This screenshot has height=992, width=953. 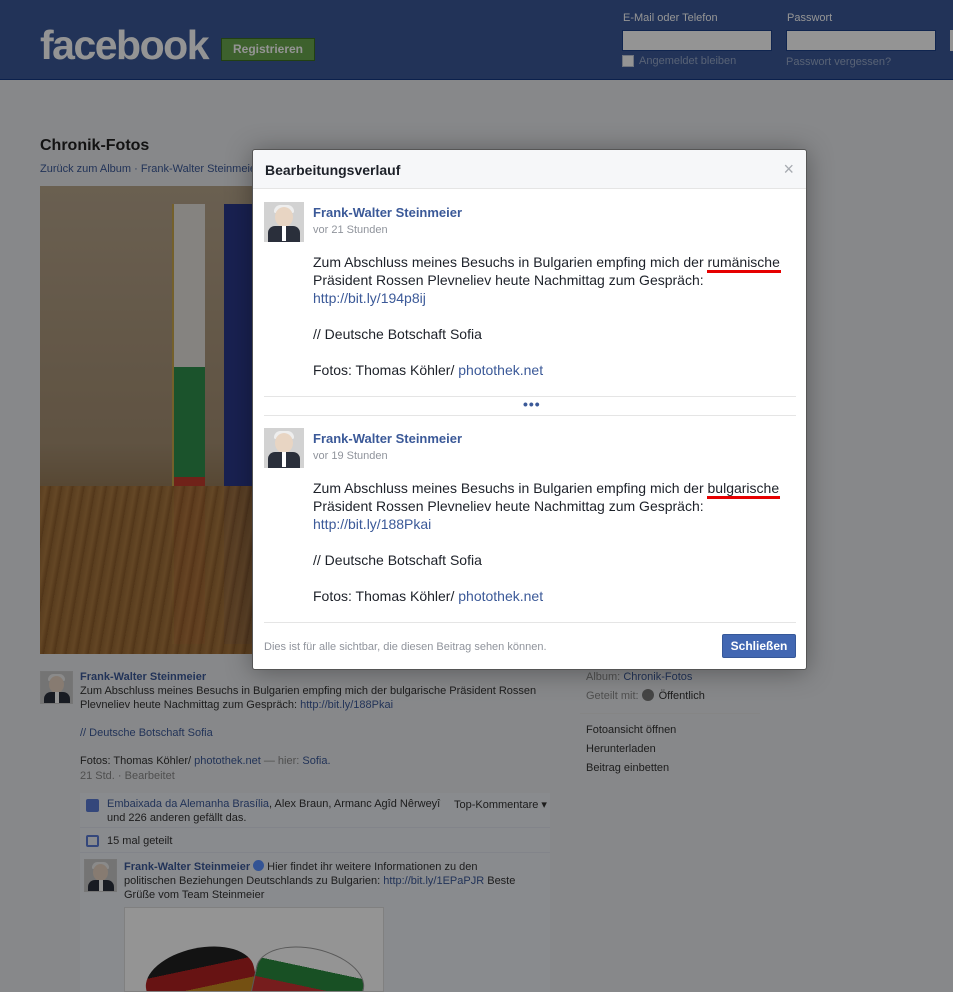 I want to click on more-dots: •••, so click(x=532, y=404).